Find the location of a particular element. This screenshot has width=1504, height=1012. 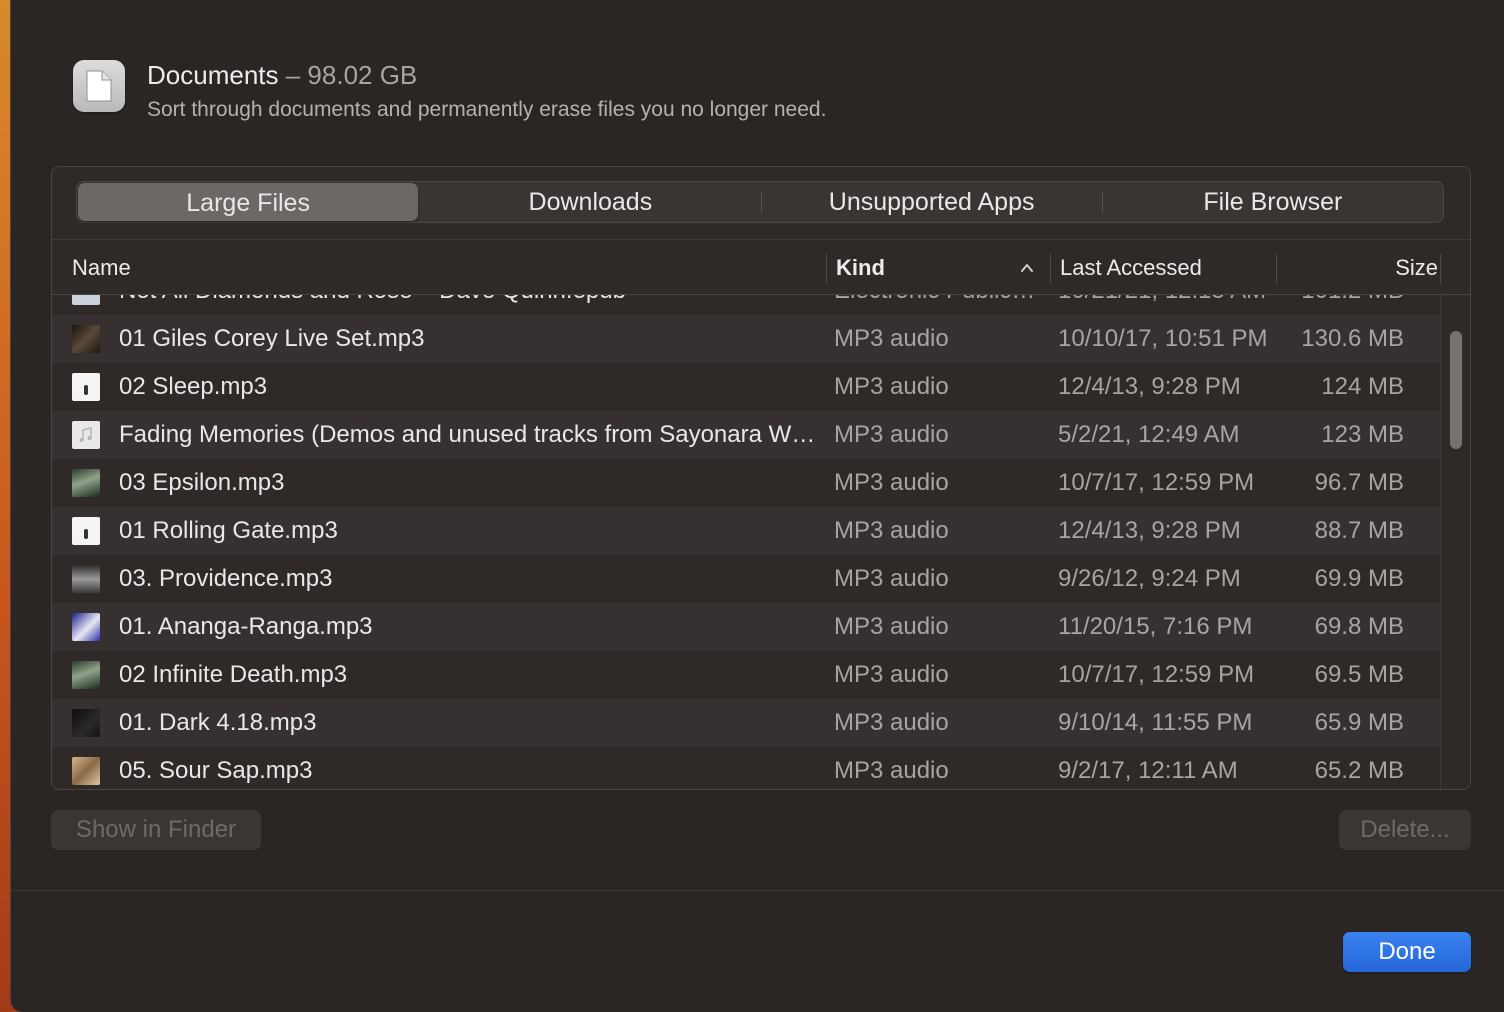

file-size: 65.2 MB is located at coordinates (1359, 770).